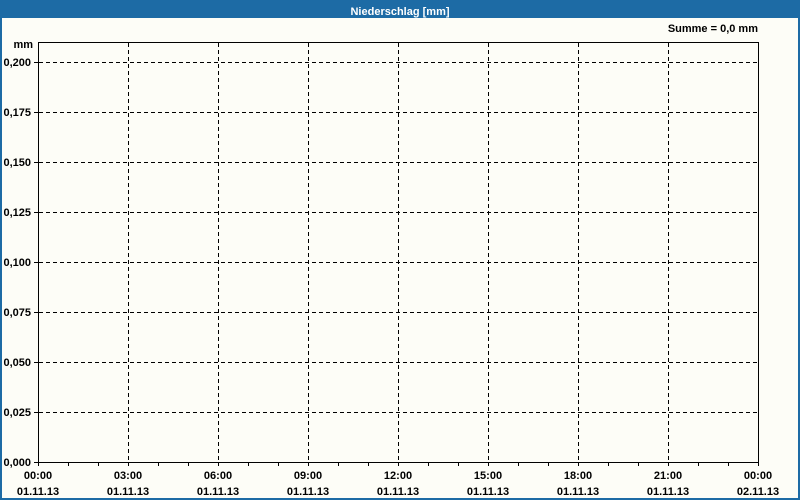 This screenshot has width=800, height=500. I want to click on x-tick-time-label: 15:00, so click(488, 476).